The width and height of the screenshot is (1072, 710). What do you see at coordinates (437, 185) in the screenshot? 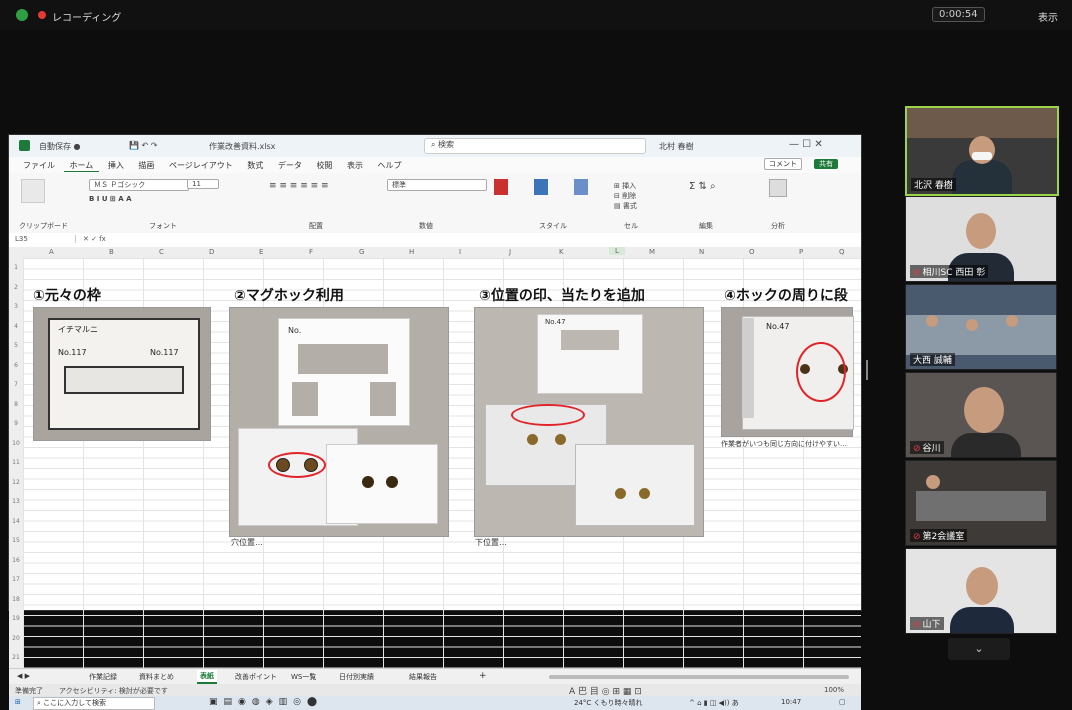
I see `number-format-select: 標準` at bounding box center [437, 185].